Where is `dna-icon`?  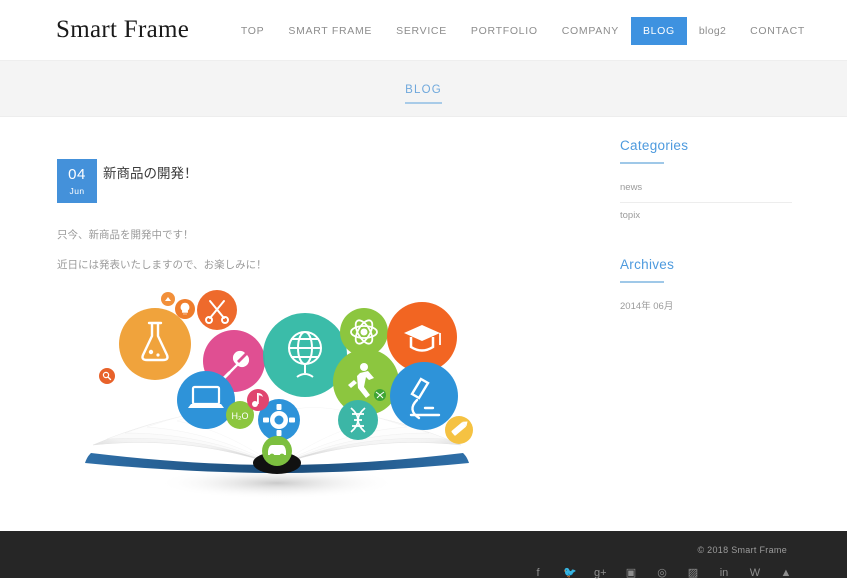
dna-icon is located at coordinates (358, 420).